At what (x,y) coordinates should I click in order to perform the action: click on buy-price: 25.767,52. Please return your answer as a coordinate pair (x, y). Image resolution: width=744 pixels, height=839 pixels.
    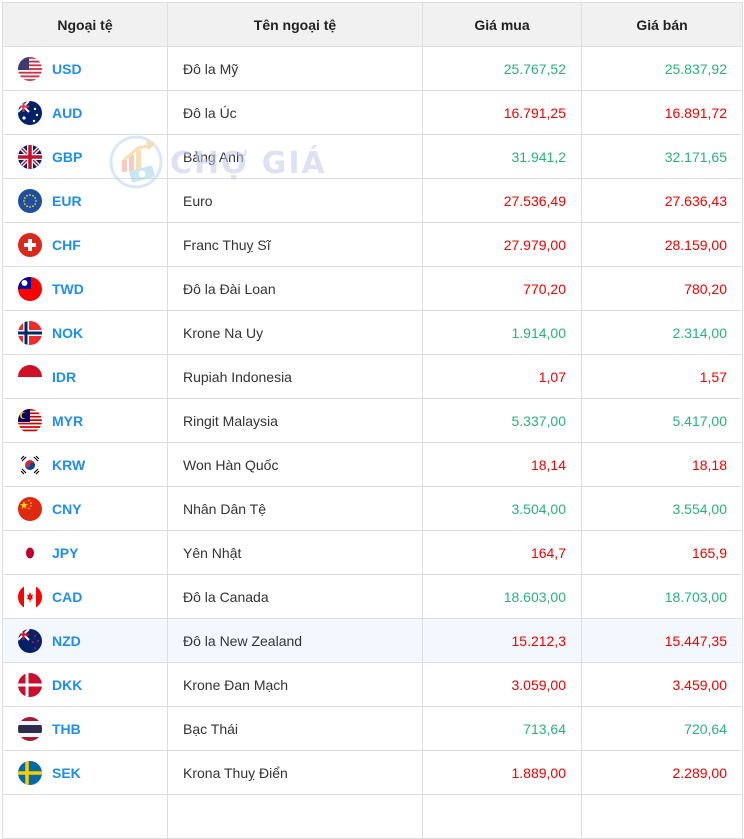
    Looking at the image, I should click on (502, 68).